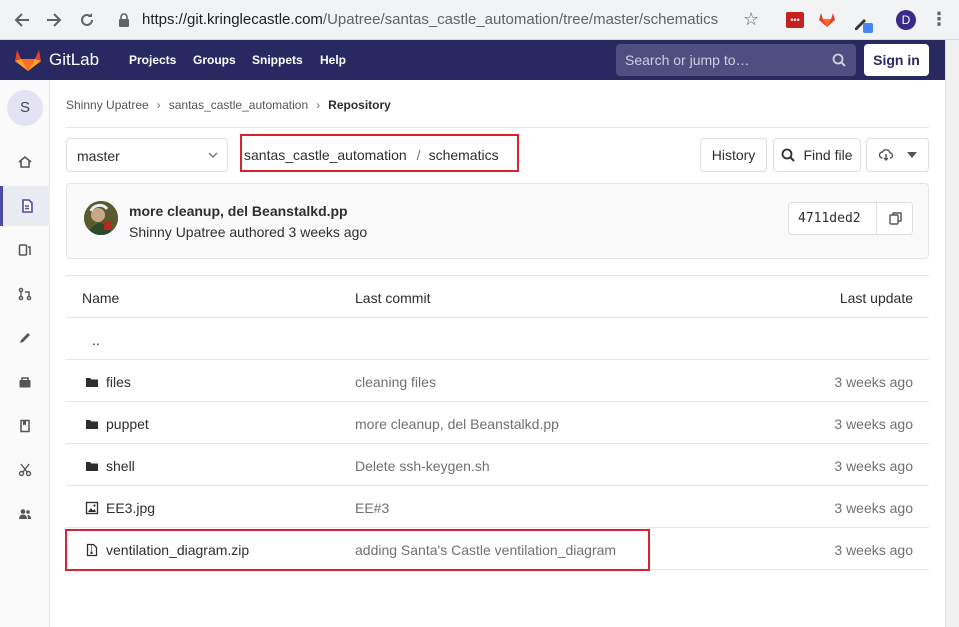  I want to click on nav-help: Help, so click(333, 60).